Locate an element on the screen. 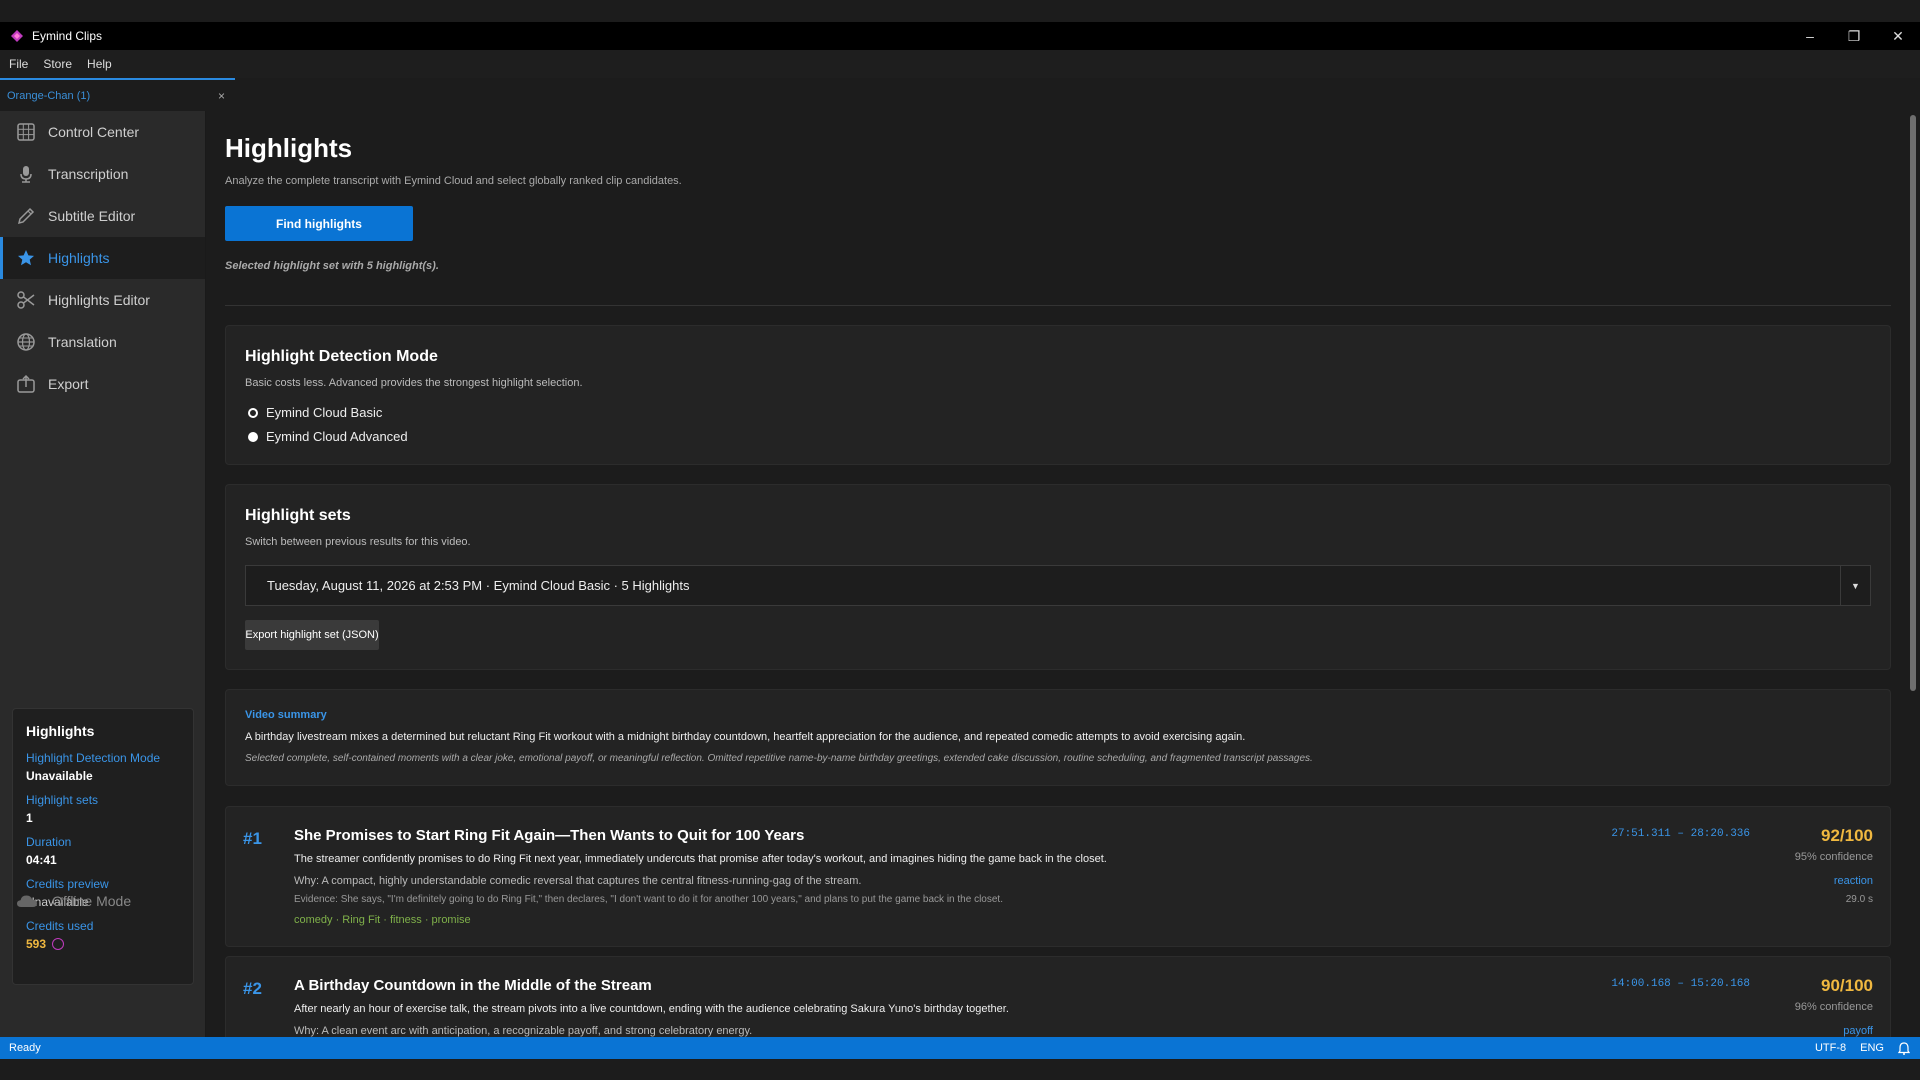  microphone-icon is located at coordinates (26, 174).